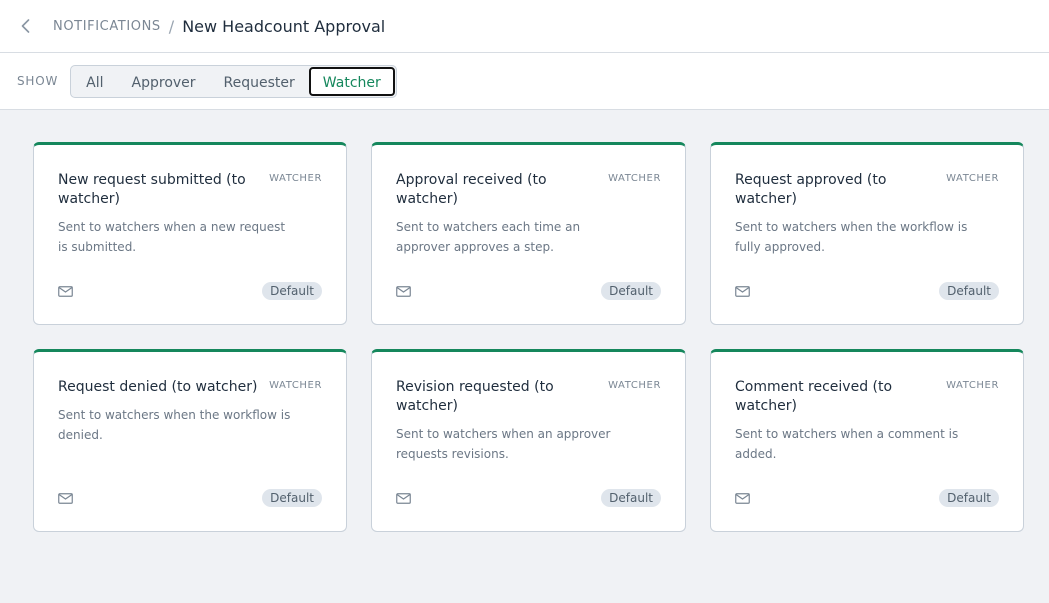 Image resolution: width=1049 pixels, height=603 pixels. I want to click on card-title: New request submitted (to watcher), so click(152, 189).